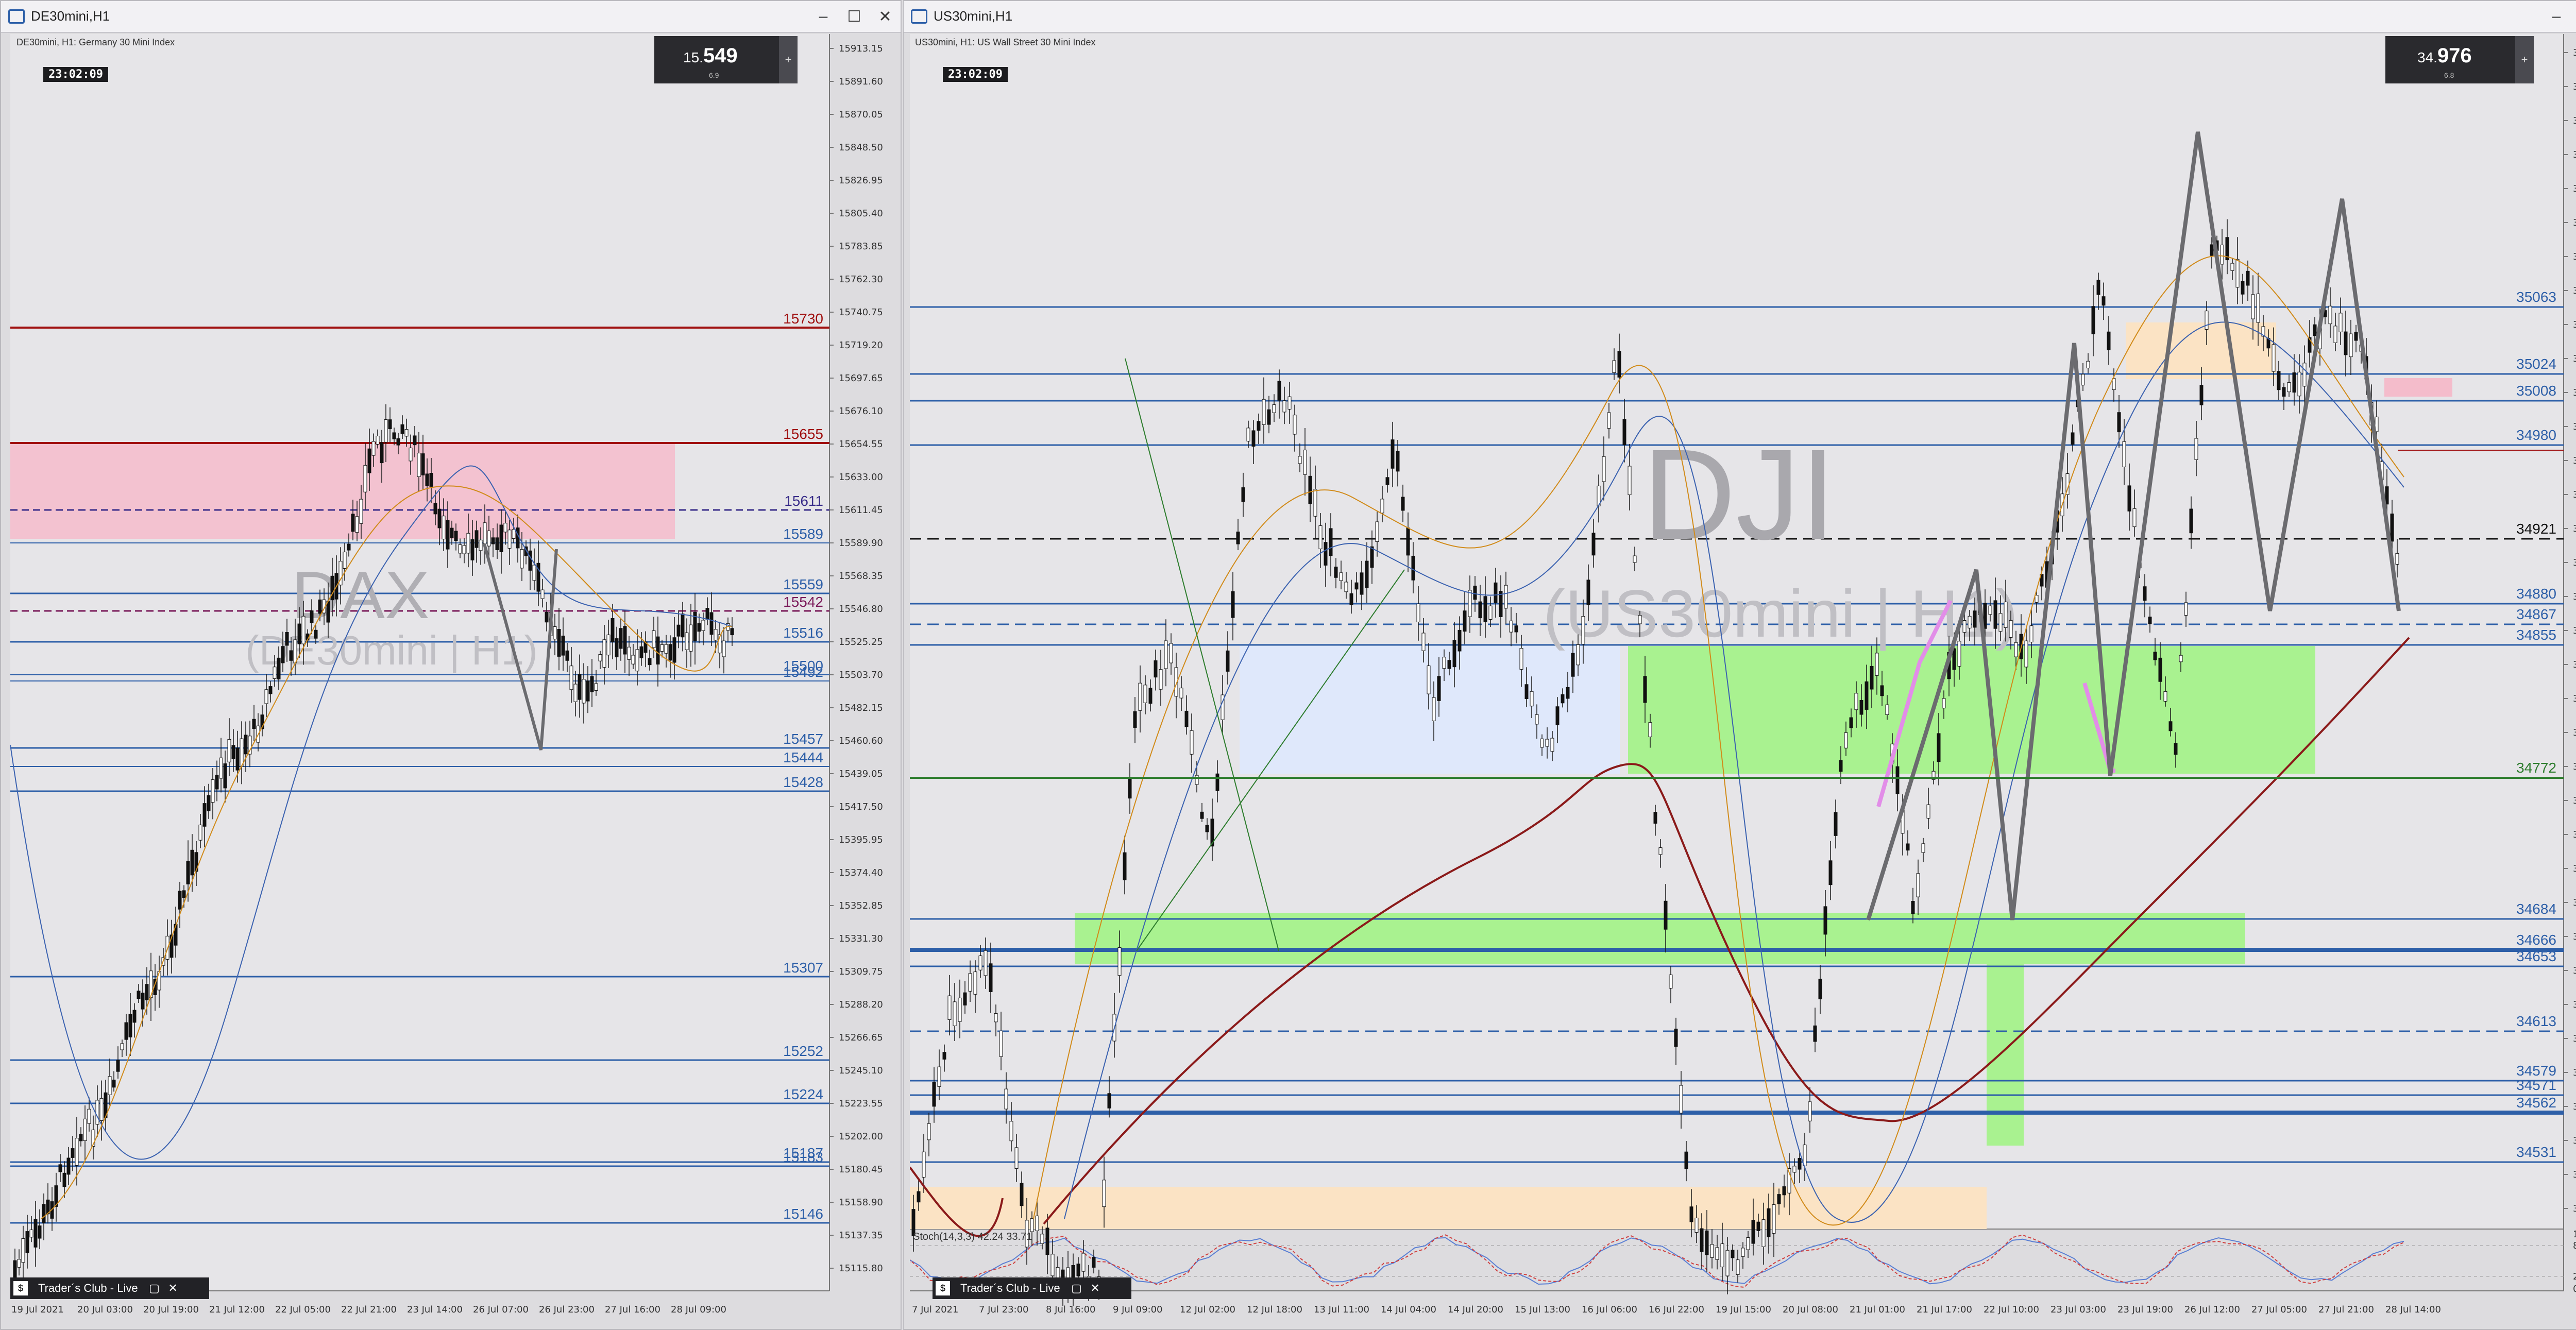  I want to click on watermark-subtitle: (DE30mini | H1), so click(391, 650).